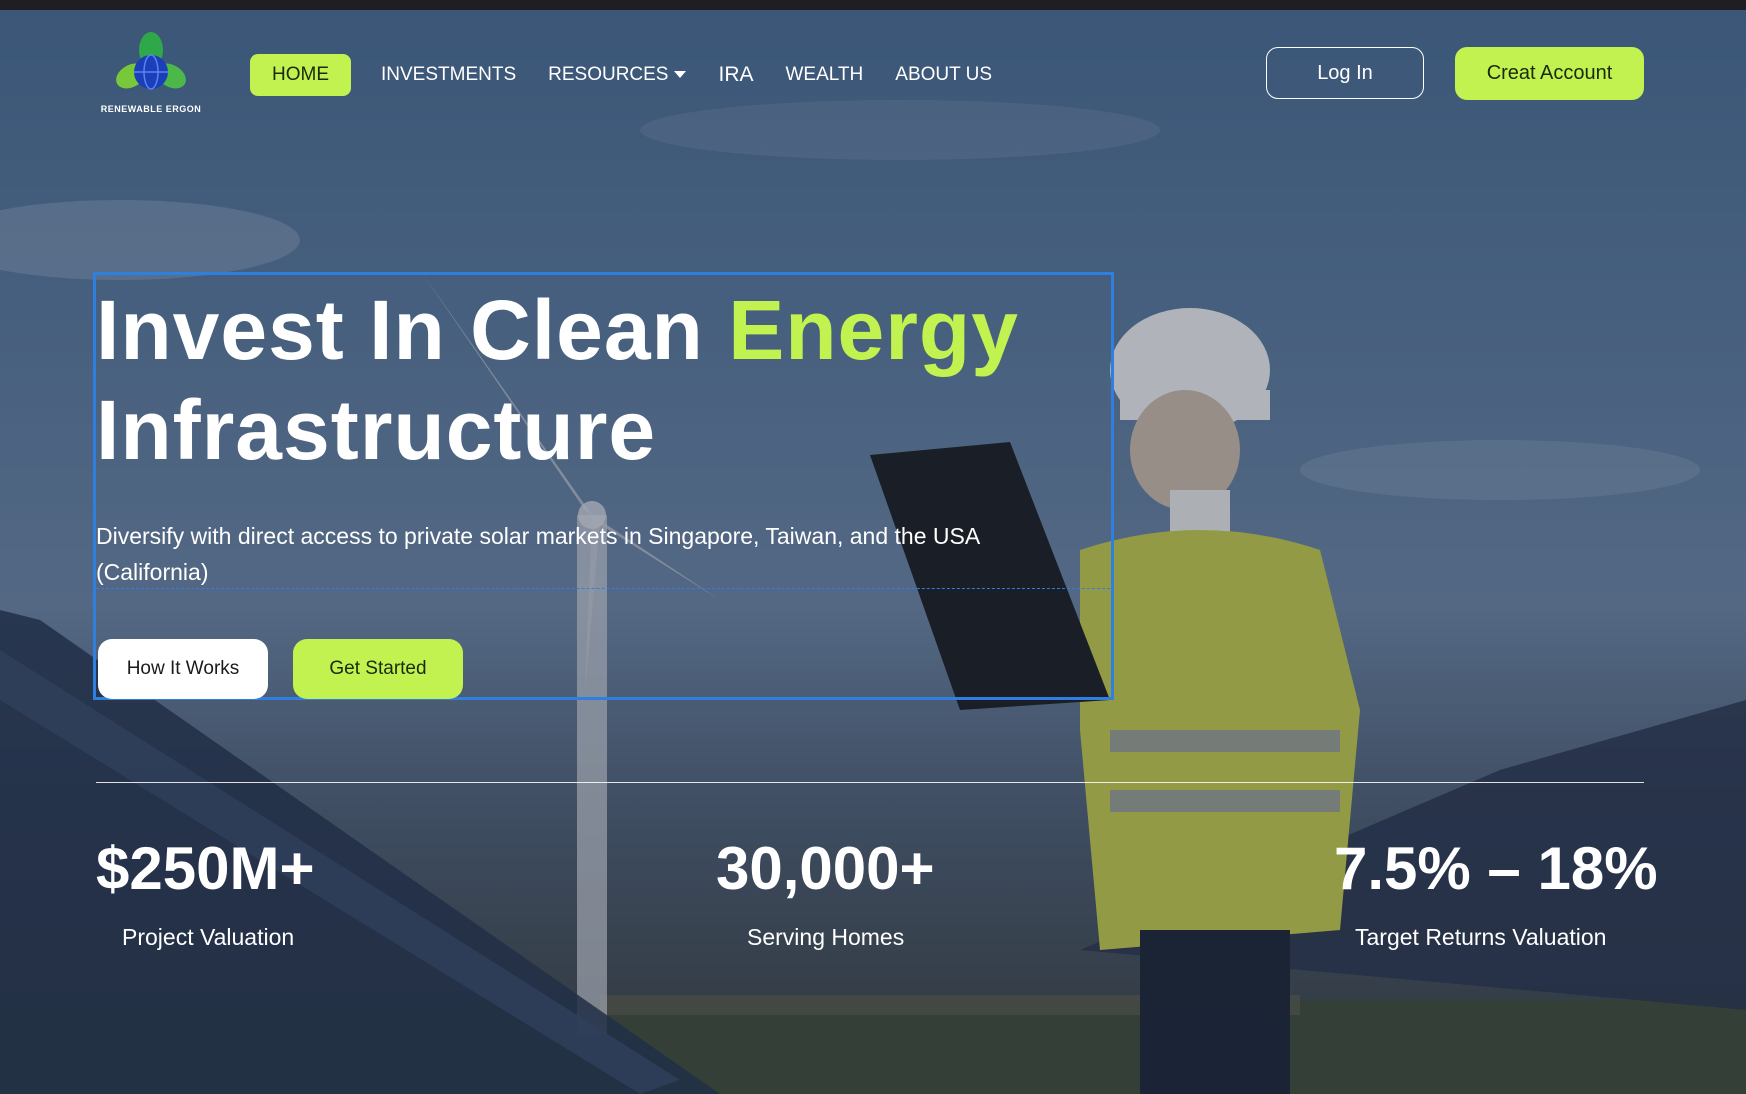 The image size is (1746, 1094). I want to click on nav-item-home: HOME, so click(300, 75).